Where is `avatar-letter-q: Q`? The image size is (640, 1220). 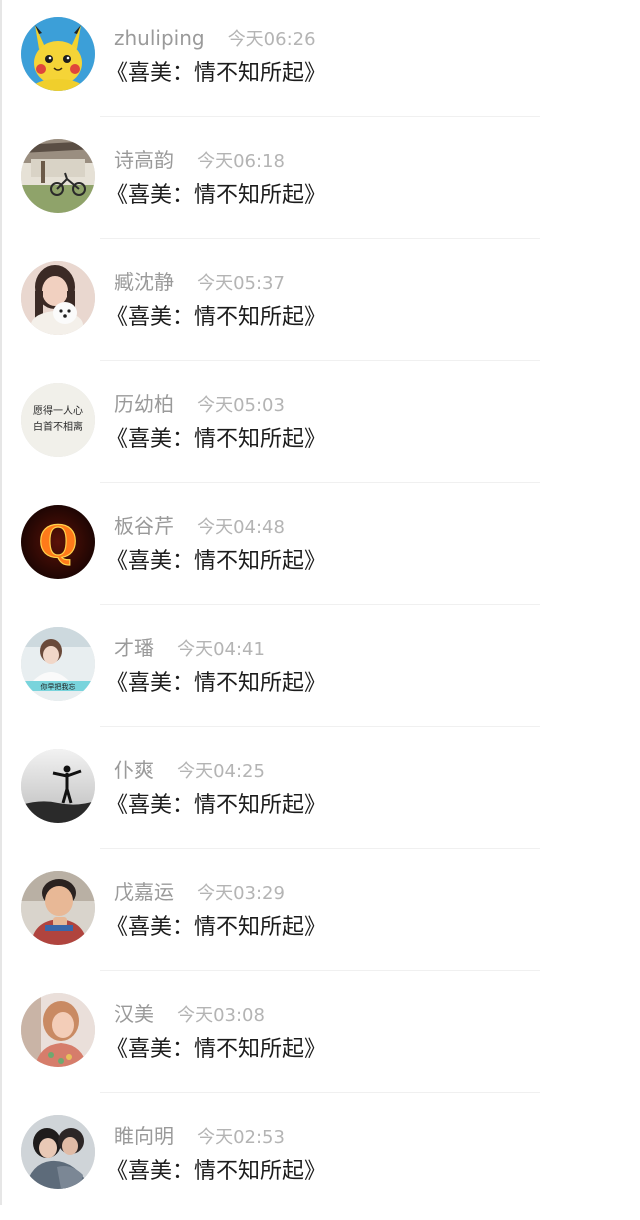
avatar-letter-q: Q is located at coordinates (58, 542).